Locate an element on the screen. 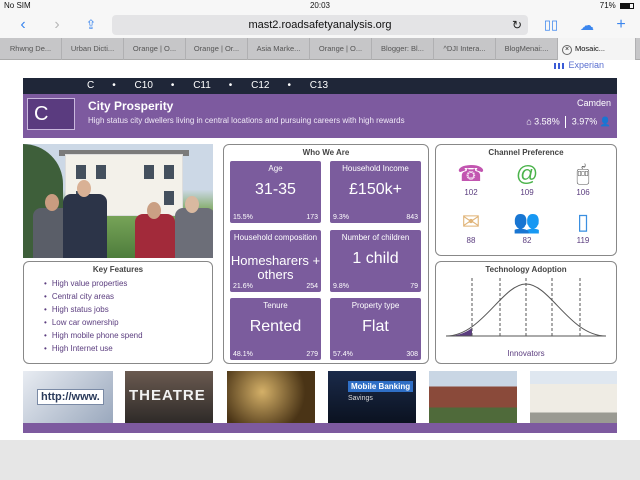  mouse-icon: 🖱 is located at coordinates (583, 173).